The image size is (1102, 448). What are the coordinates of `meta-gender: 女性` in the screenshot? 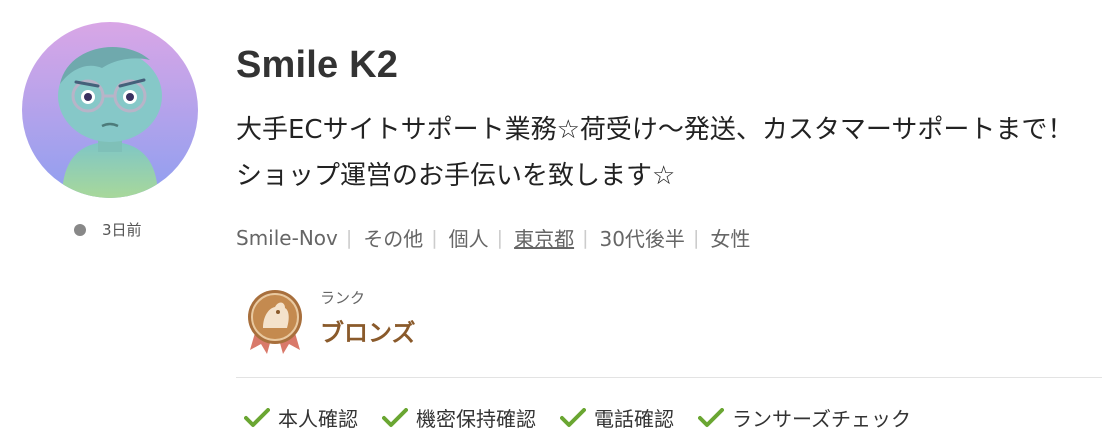 It's located at (730, 239).